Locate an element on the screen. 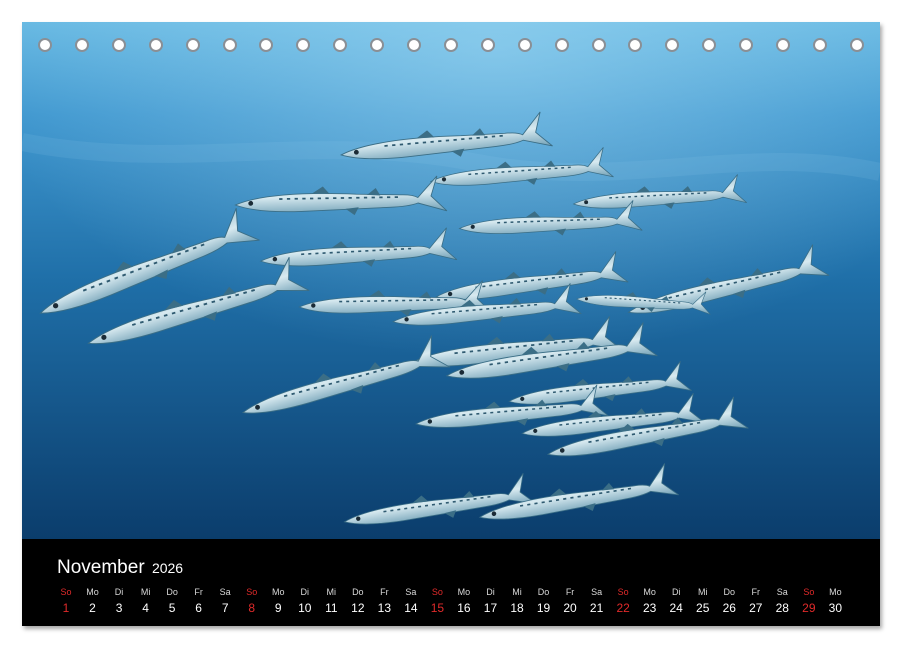  month-name: November is located at coordinates (101, 567).